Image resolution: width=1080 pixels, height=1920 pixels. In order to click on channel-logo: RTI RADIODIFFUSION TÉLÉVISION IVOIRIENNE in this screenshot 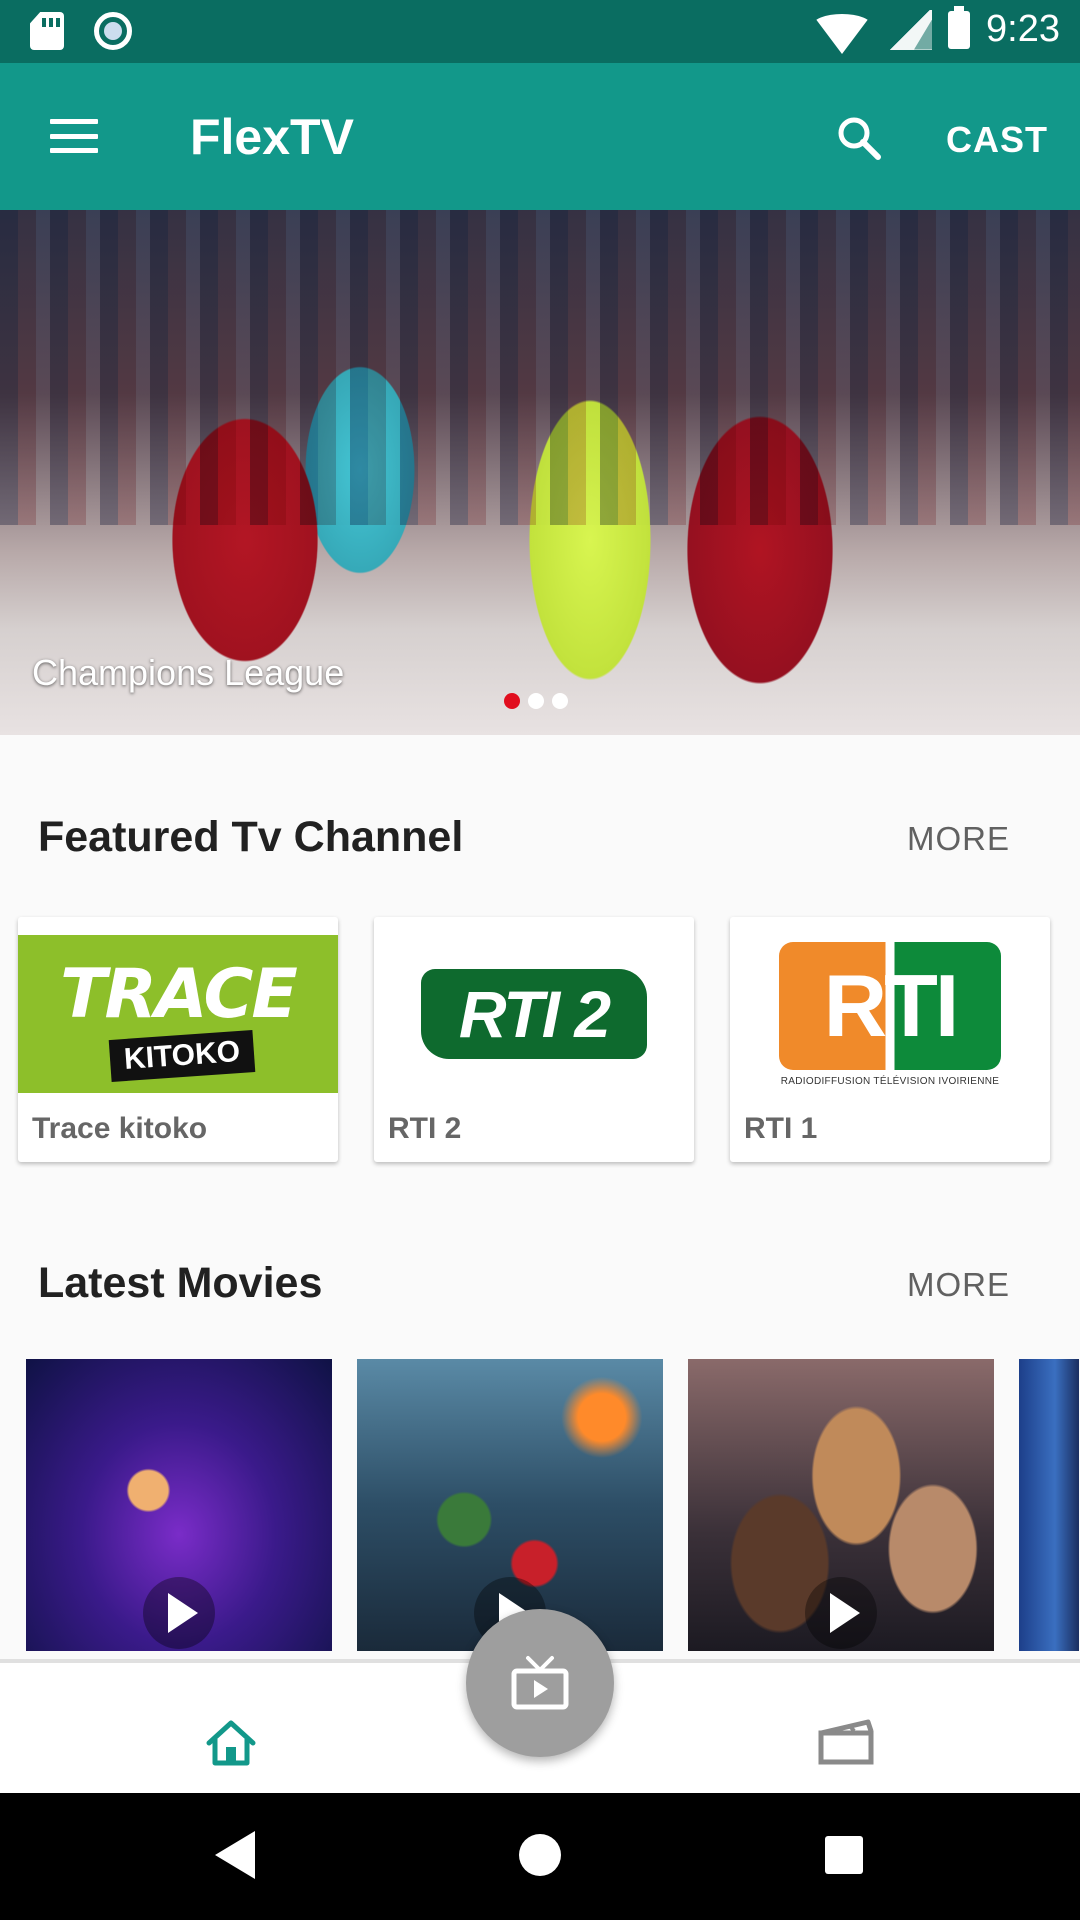, I will do `click(890, 1014)`.